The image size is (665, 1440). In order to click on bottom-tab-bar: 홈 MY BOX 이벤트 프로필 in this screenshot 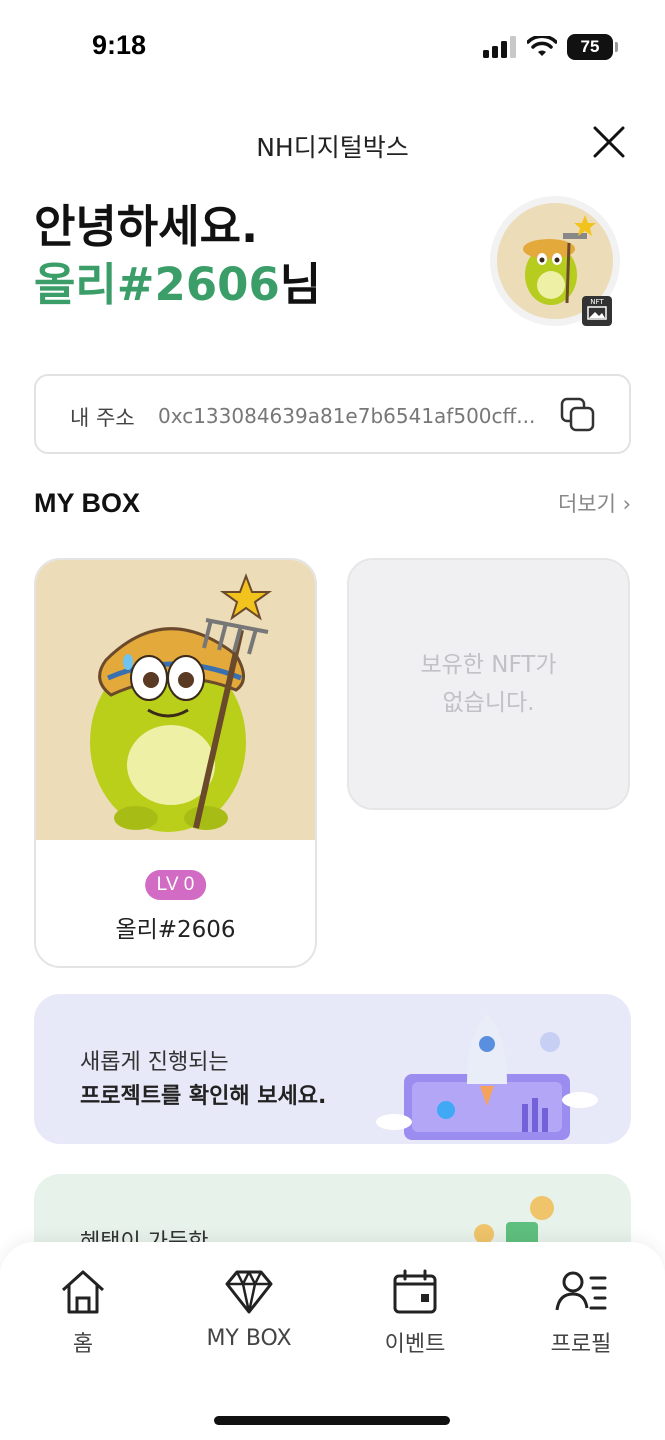, I will do `click(332, 1341)`.